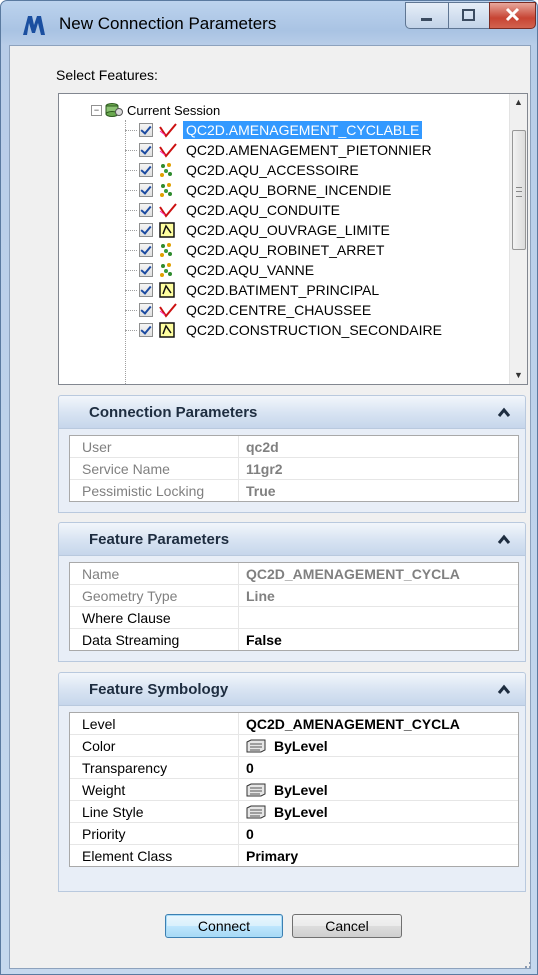  I want to click on maximize-button, so click(469, 15).